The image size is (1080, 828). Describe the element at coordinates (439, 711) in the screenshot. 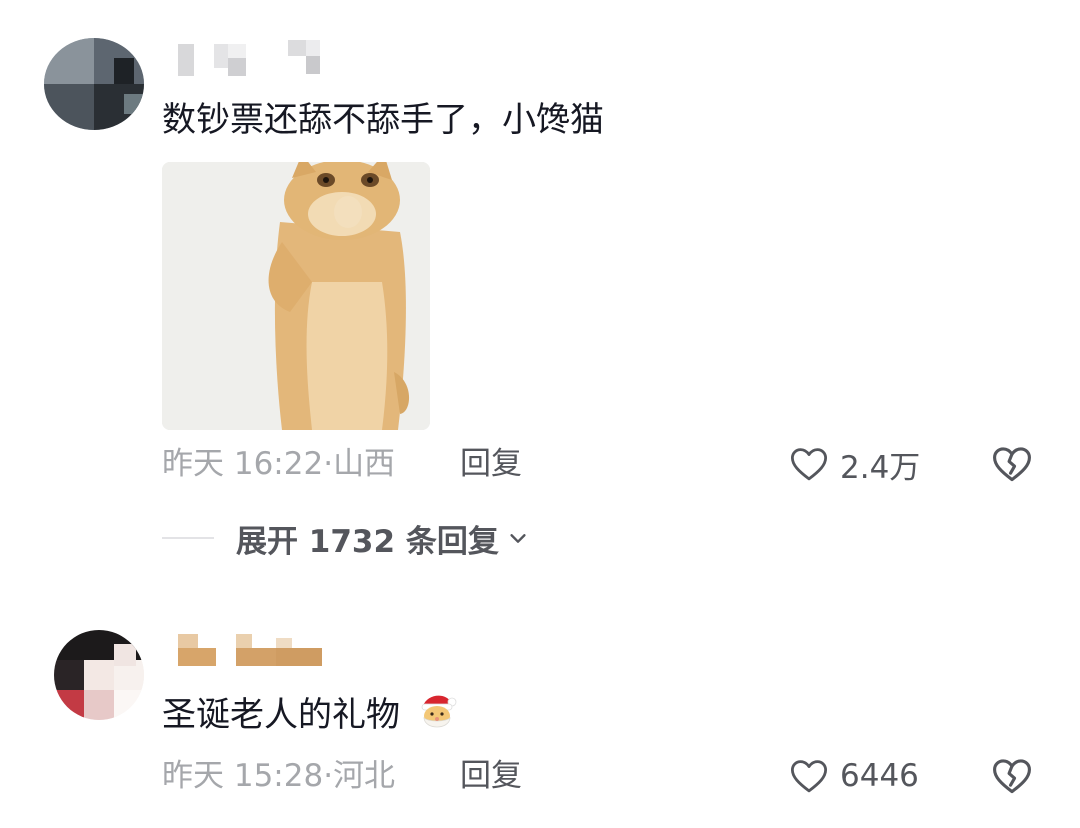

I see `santa-claus-emoji` at that location.